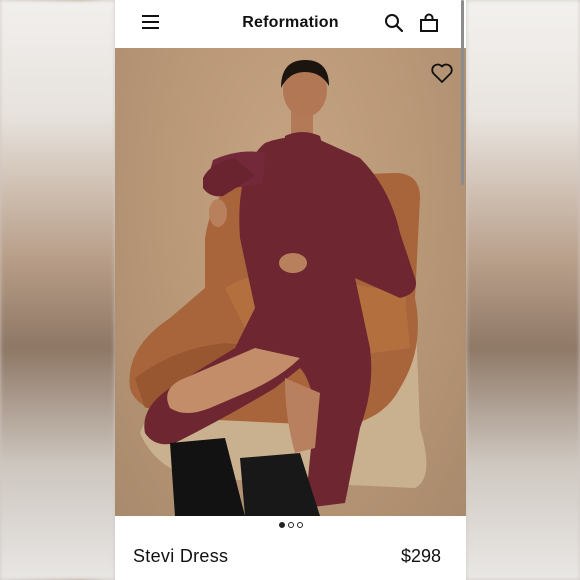  I want to click on brand-logo: Reformation, so click(290, 23).